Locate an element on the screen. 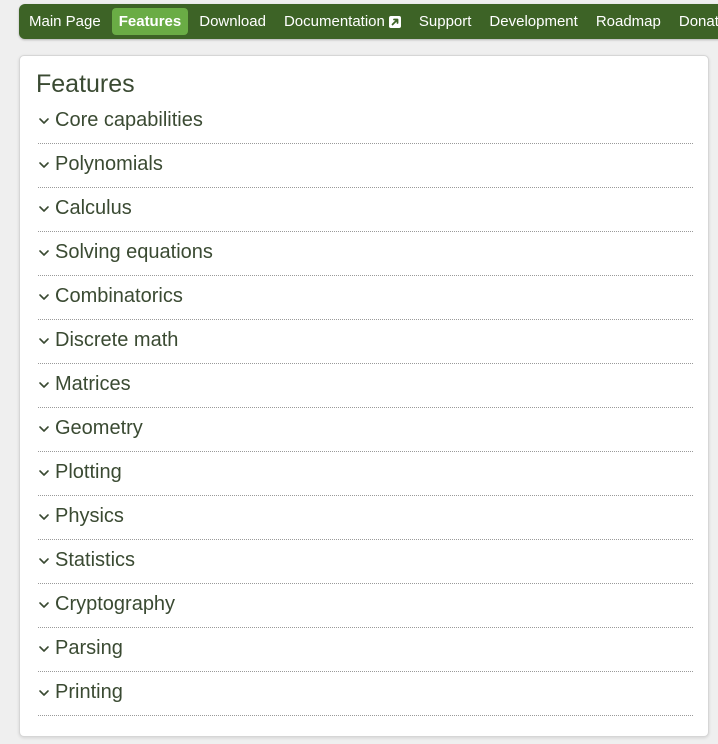  external-link-icon is located at coordinates (394, 21).